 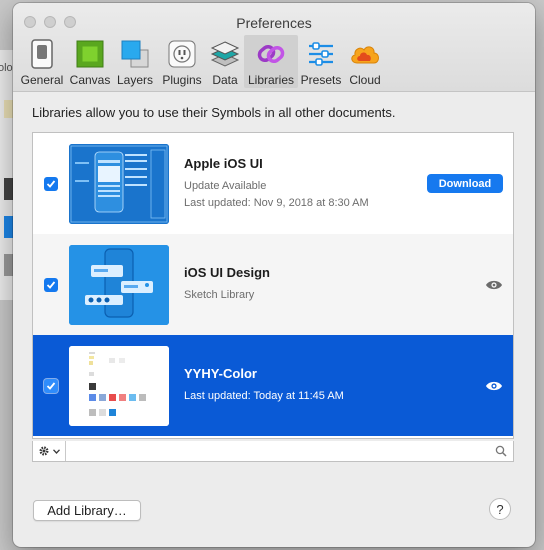 I want to click on gear-icon, so click(x=44, y=451).